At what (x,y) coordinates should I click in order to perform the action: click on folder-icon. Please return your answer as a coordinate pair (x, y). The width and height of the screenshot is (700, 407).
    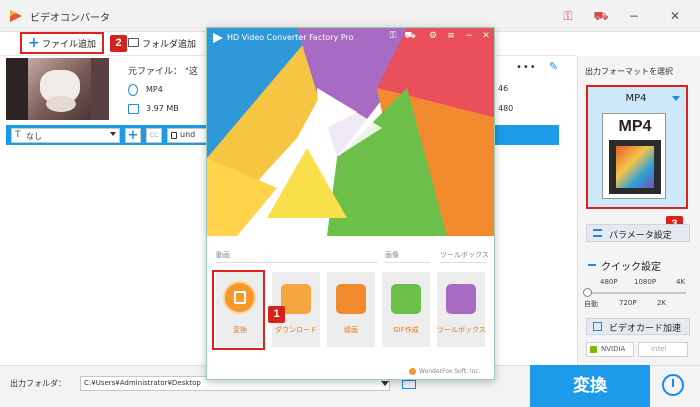
    Looking at the image, I should click on (133, 42).